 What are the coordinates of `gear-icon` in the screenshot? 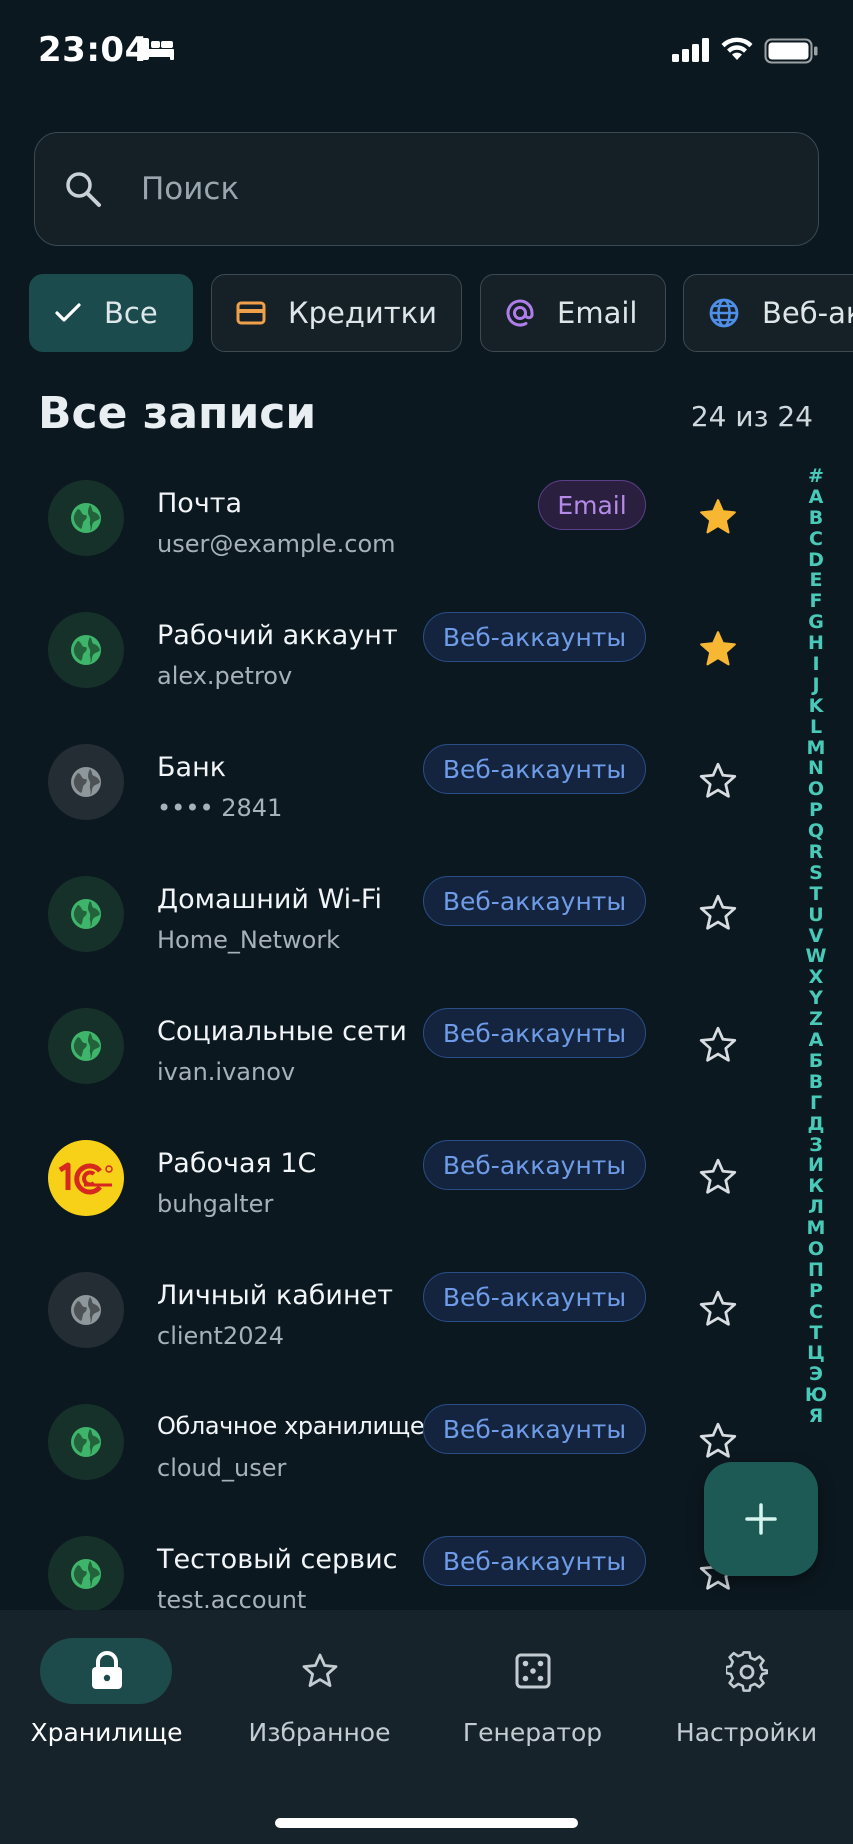 It's located at (746, 1671).